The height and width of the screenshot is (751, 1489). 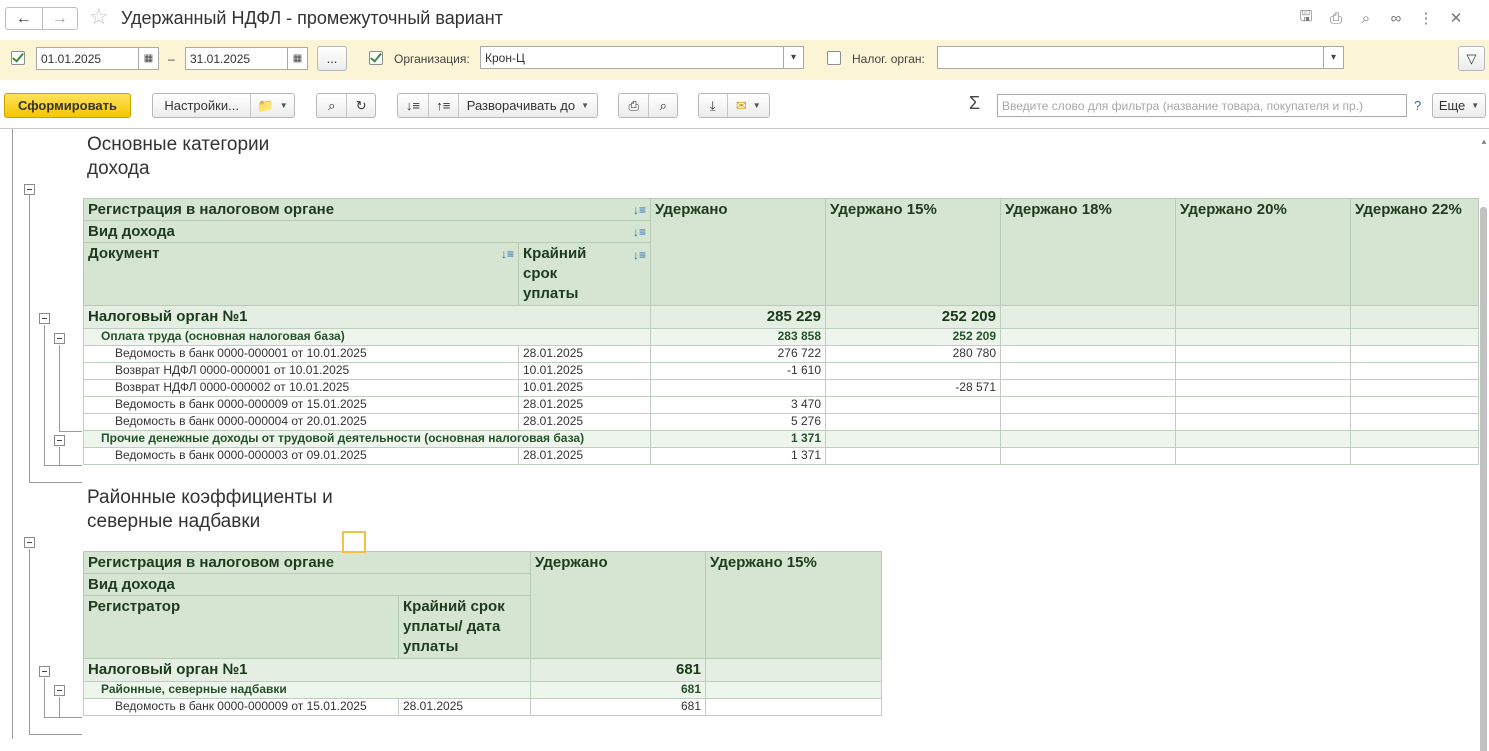 What do you see at coordinates (527, 105) in the screenshot?
I see `expand-to-dropdown: Разворачивать до ▼` at bounding box center [527, 105].